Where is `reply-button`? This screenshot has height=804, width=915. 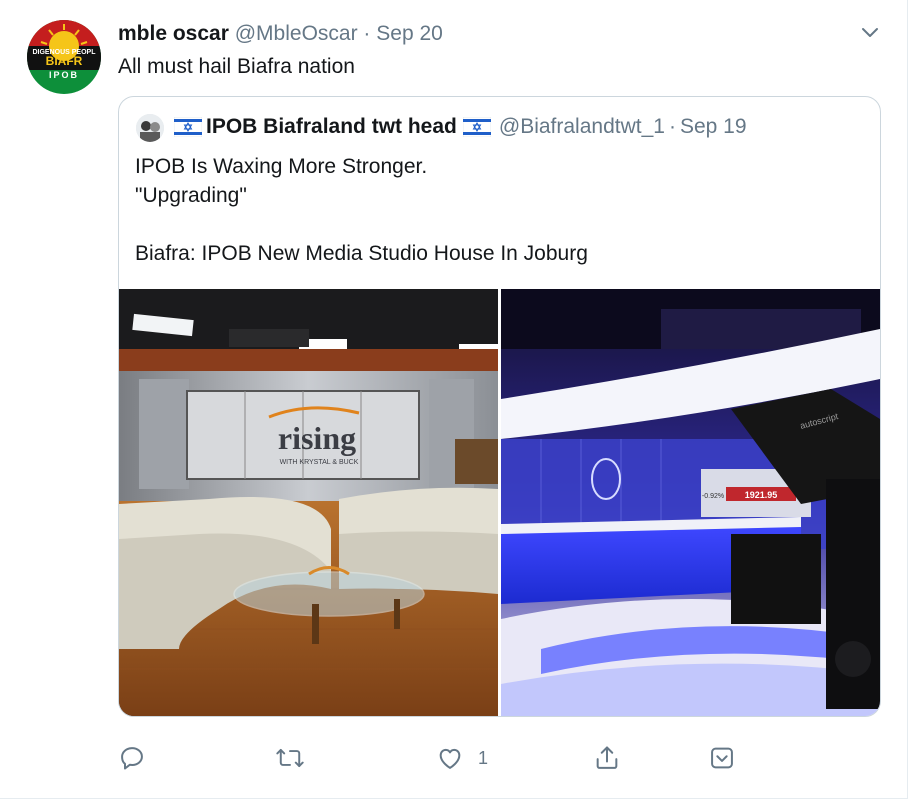
reply-button is located at coordinates (132, 758).